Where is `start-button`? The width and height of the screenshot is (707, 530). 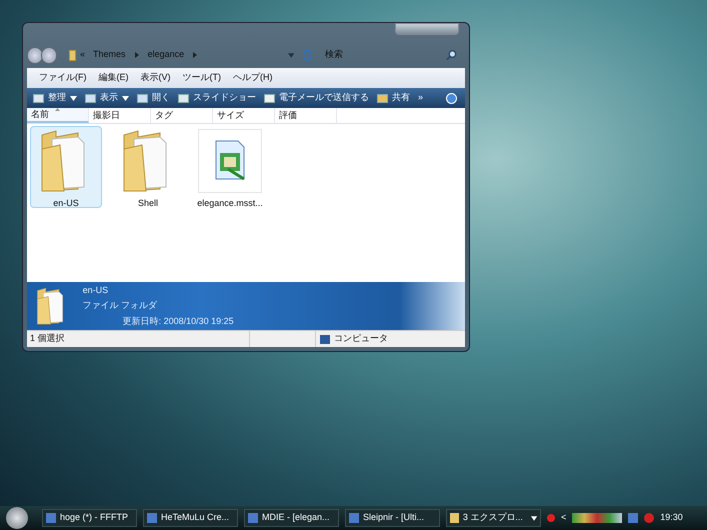
start-button is located at coordinates (17, 518).